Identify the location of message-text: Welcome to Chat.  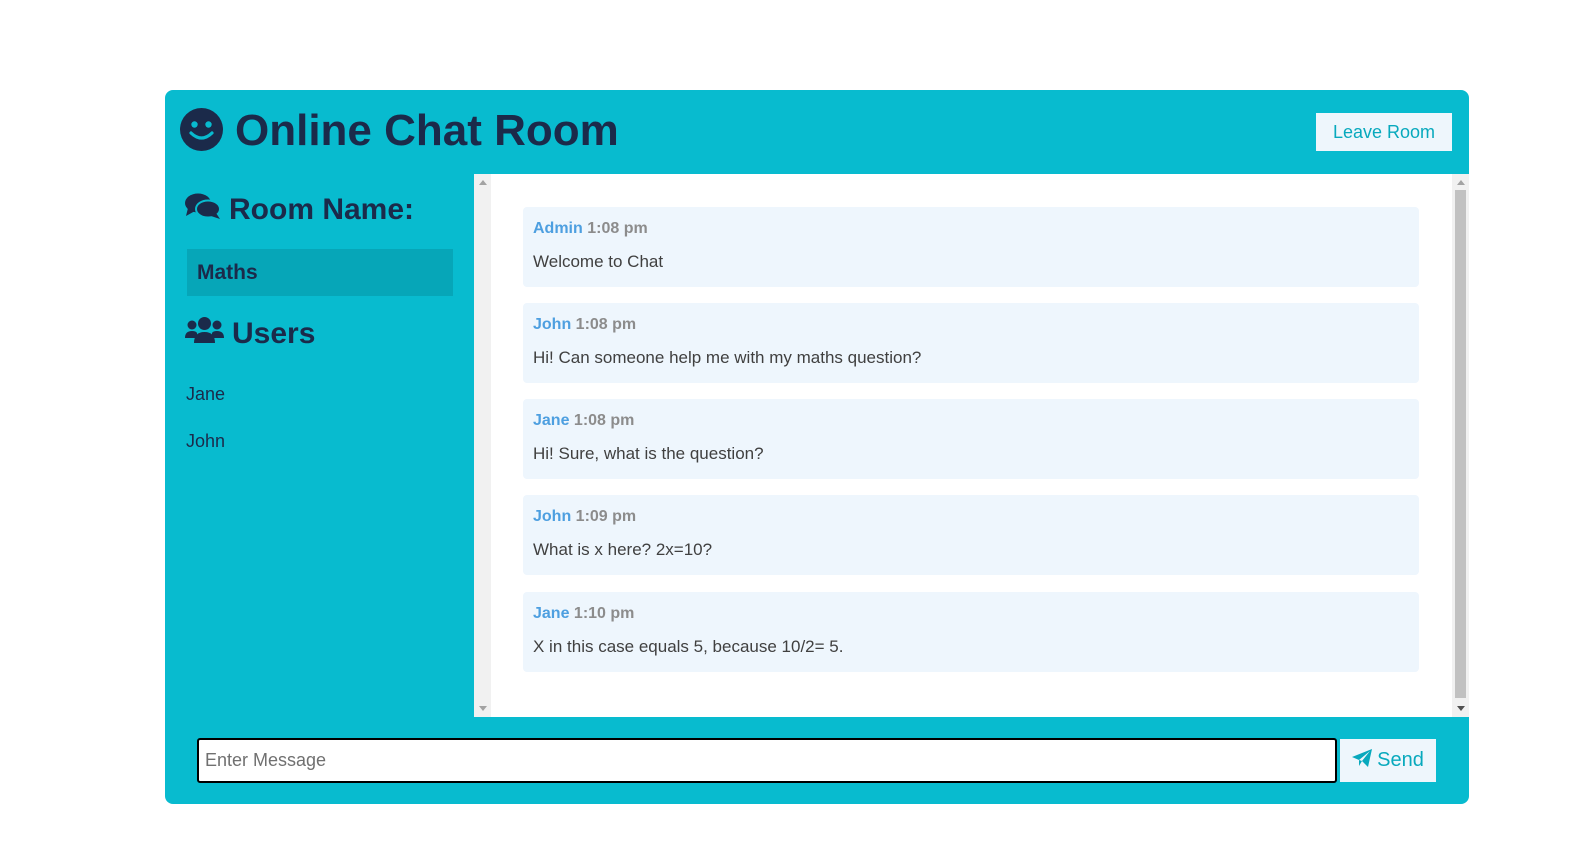
(598, 261).